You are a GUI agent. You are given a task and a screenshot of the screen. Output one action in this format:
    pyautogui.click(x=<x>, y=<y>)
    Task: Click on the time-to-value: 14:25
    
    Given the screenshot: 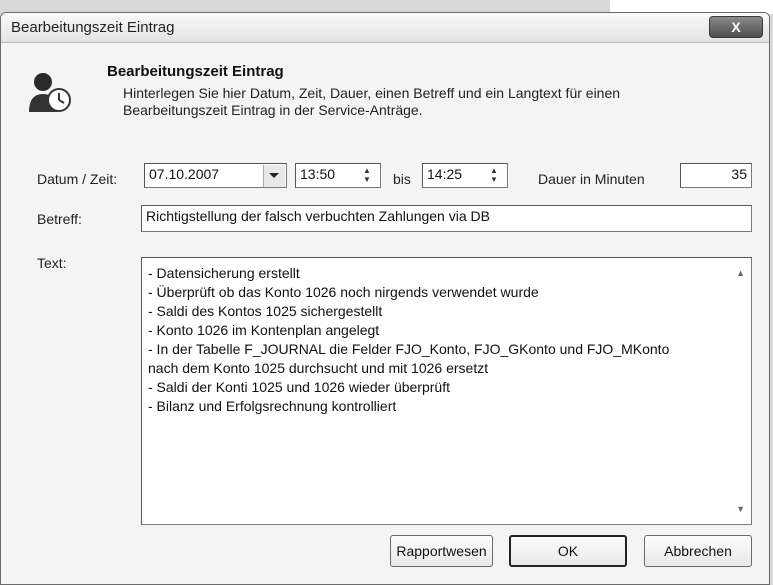 What is the action you would take?
    pyautogui.click(x=445, y=174)
    